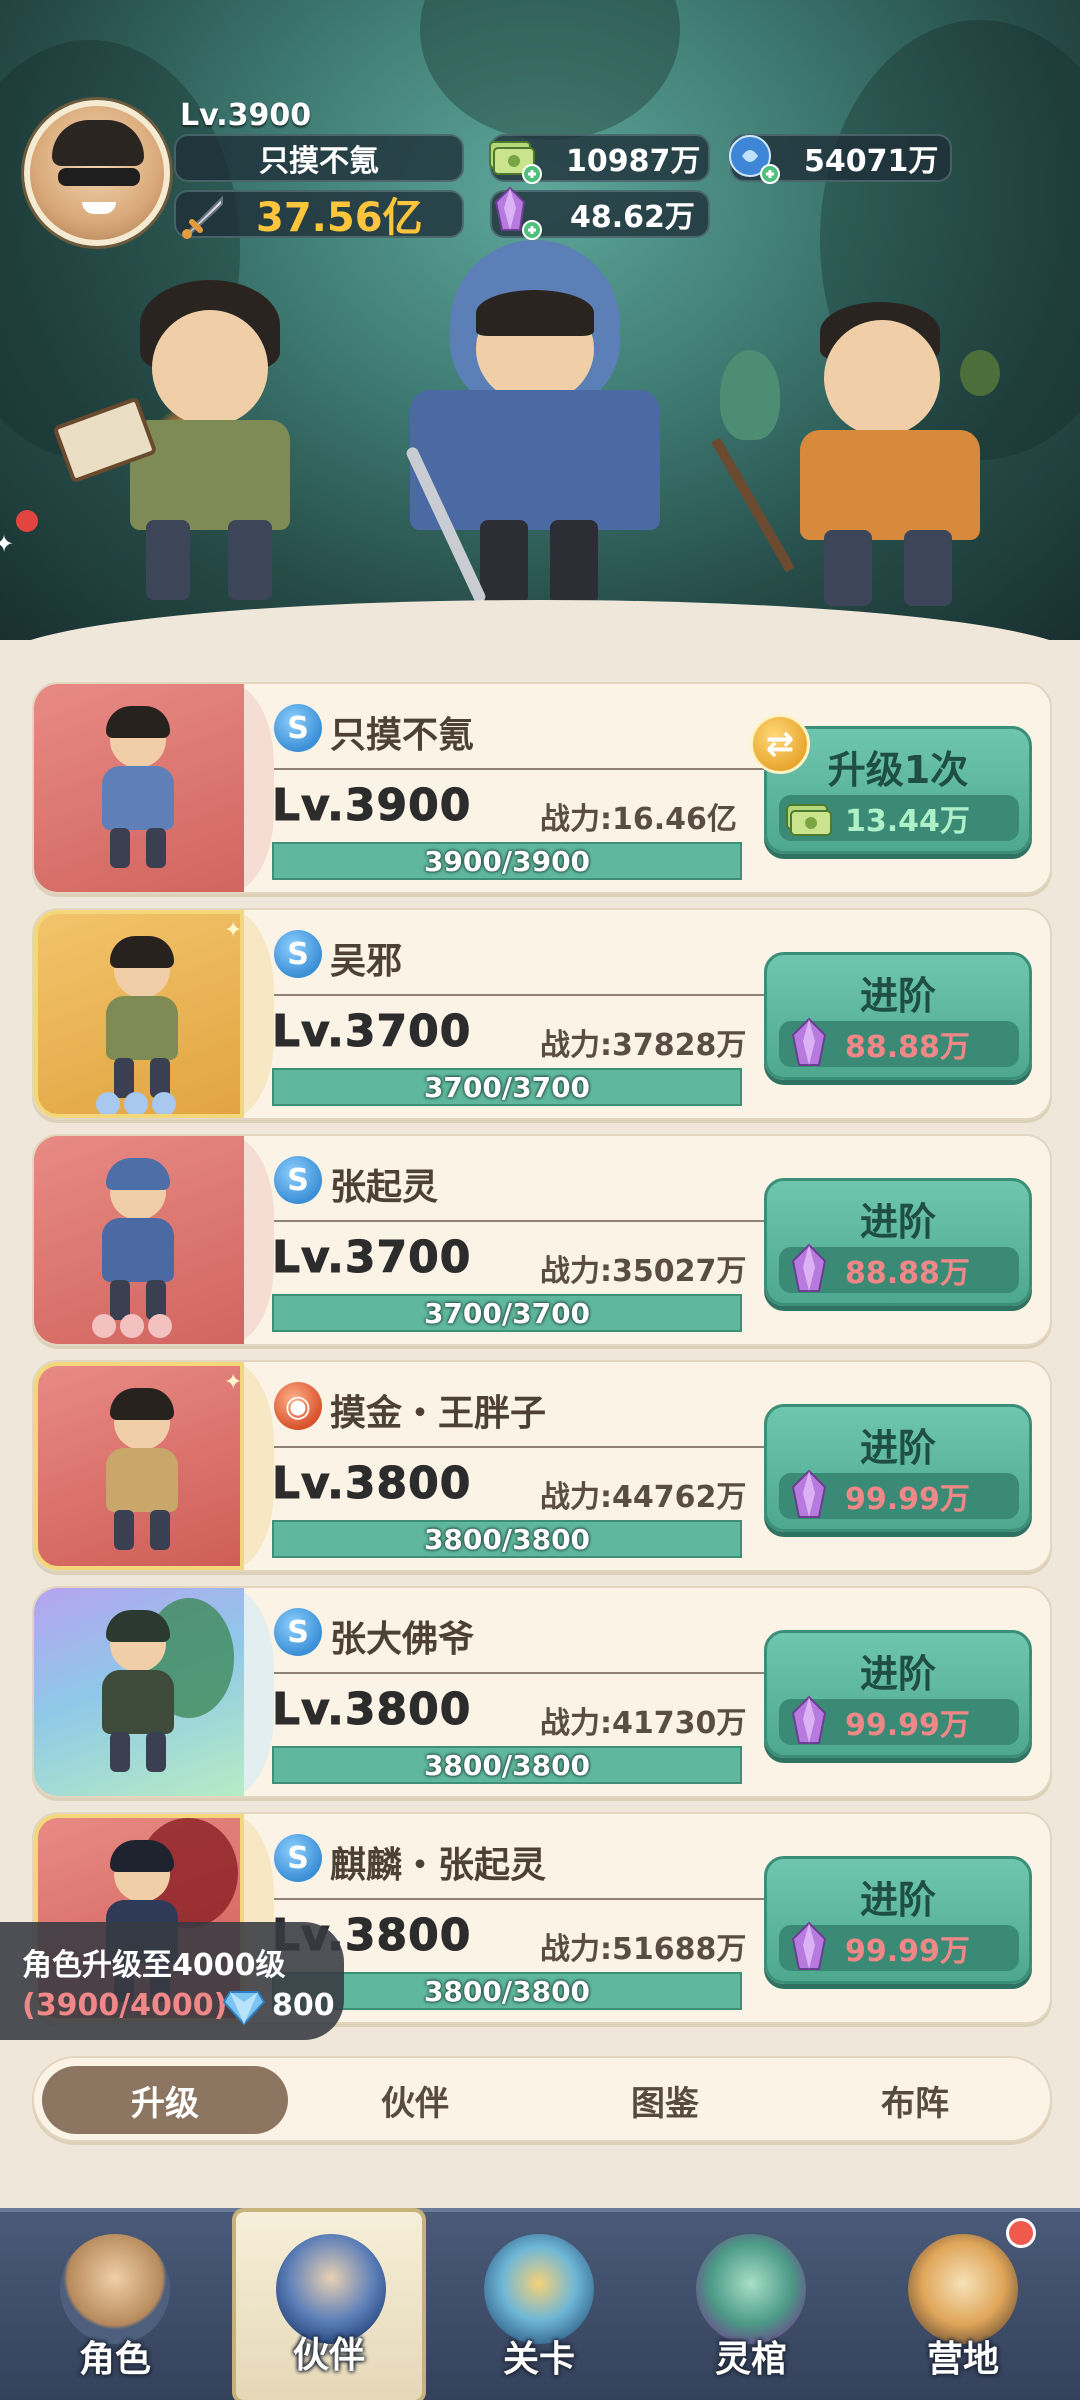 The width and height of the screenshot is (1080, 2400). I want to click on spirit-orb-icon, so click(754, 159).